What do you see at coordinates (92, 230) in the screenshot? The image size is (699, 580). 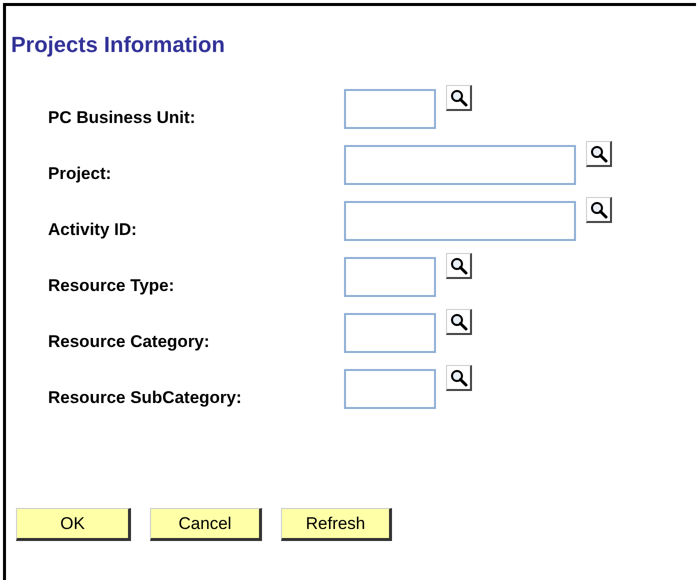 I see `field-label: Activity ID:` at bounding box center [92, 230].